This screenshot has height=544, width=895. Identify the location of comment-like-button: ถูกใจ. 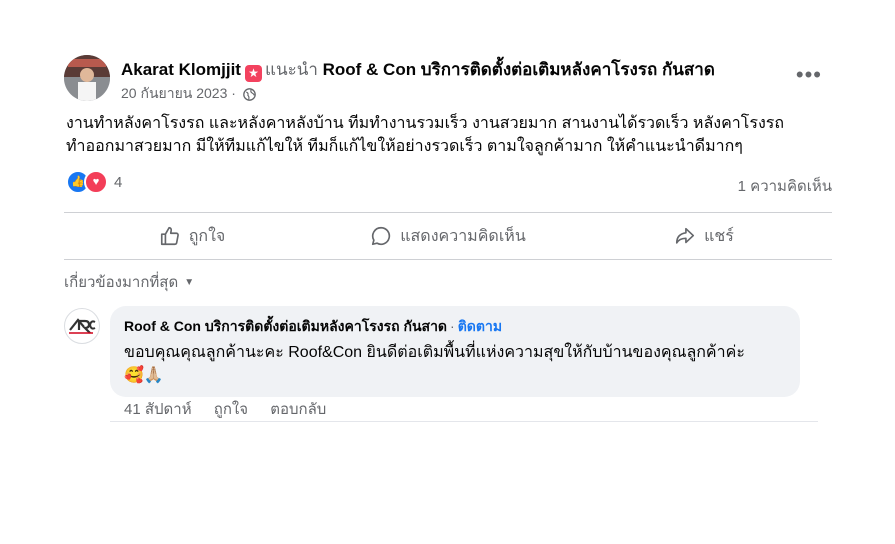
(231, 409).